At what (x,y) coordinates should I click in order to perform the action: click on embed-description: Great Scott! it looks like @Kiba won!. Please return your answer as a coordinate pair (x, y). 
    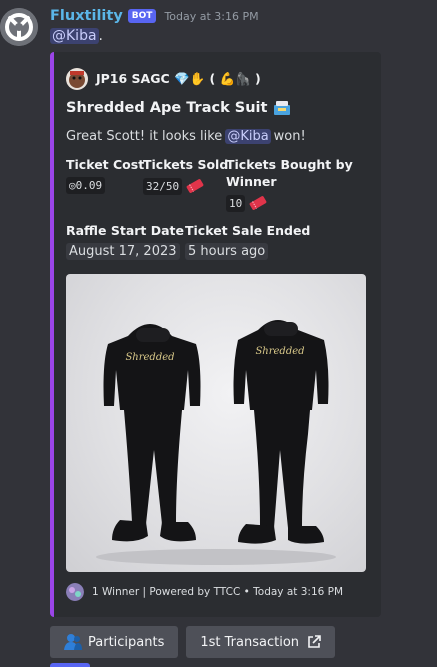
    Looking at the image, I should click on (186, 136).